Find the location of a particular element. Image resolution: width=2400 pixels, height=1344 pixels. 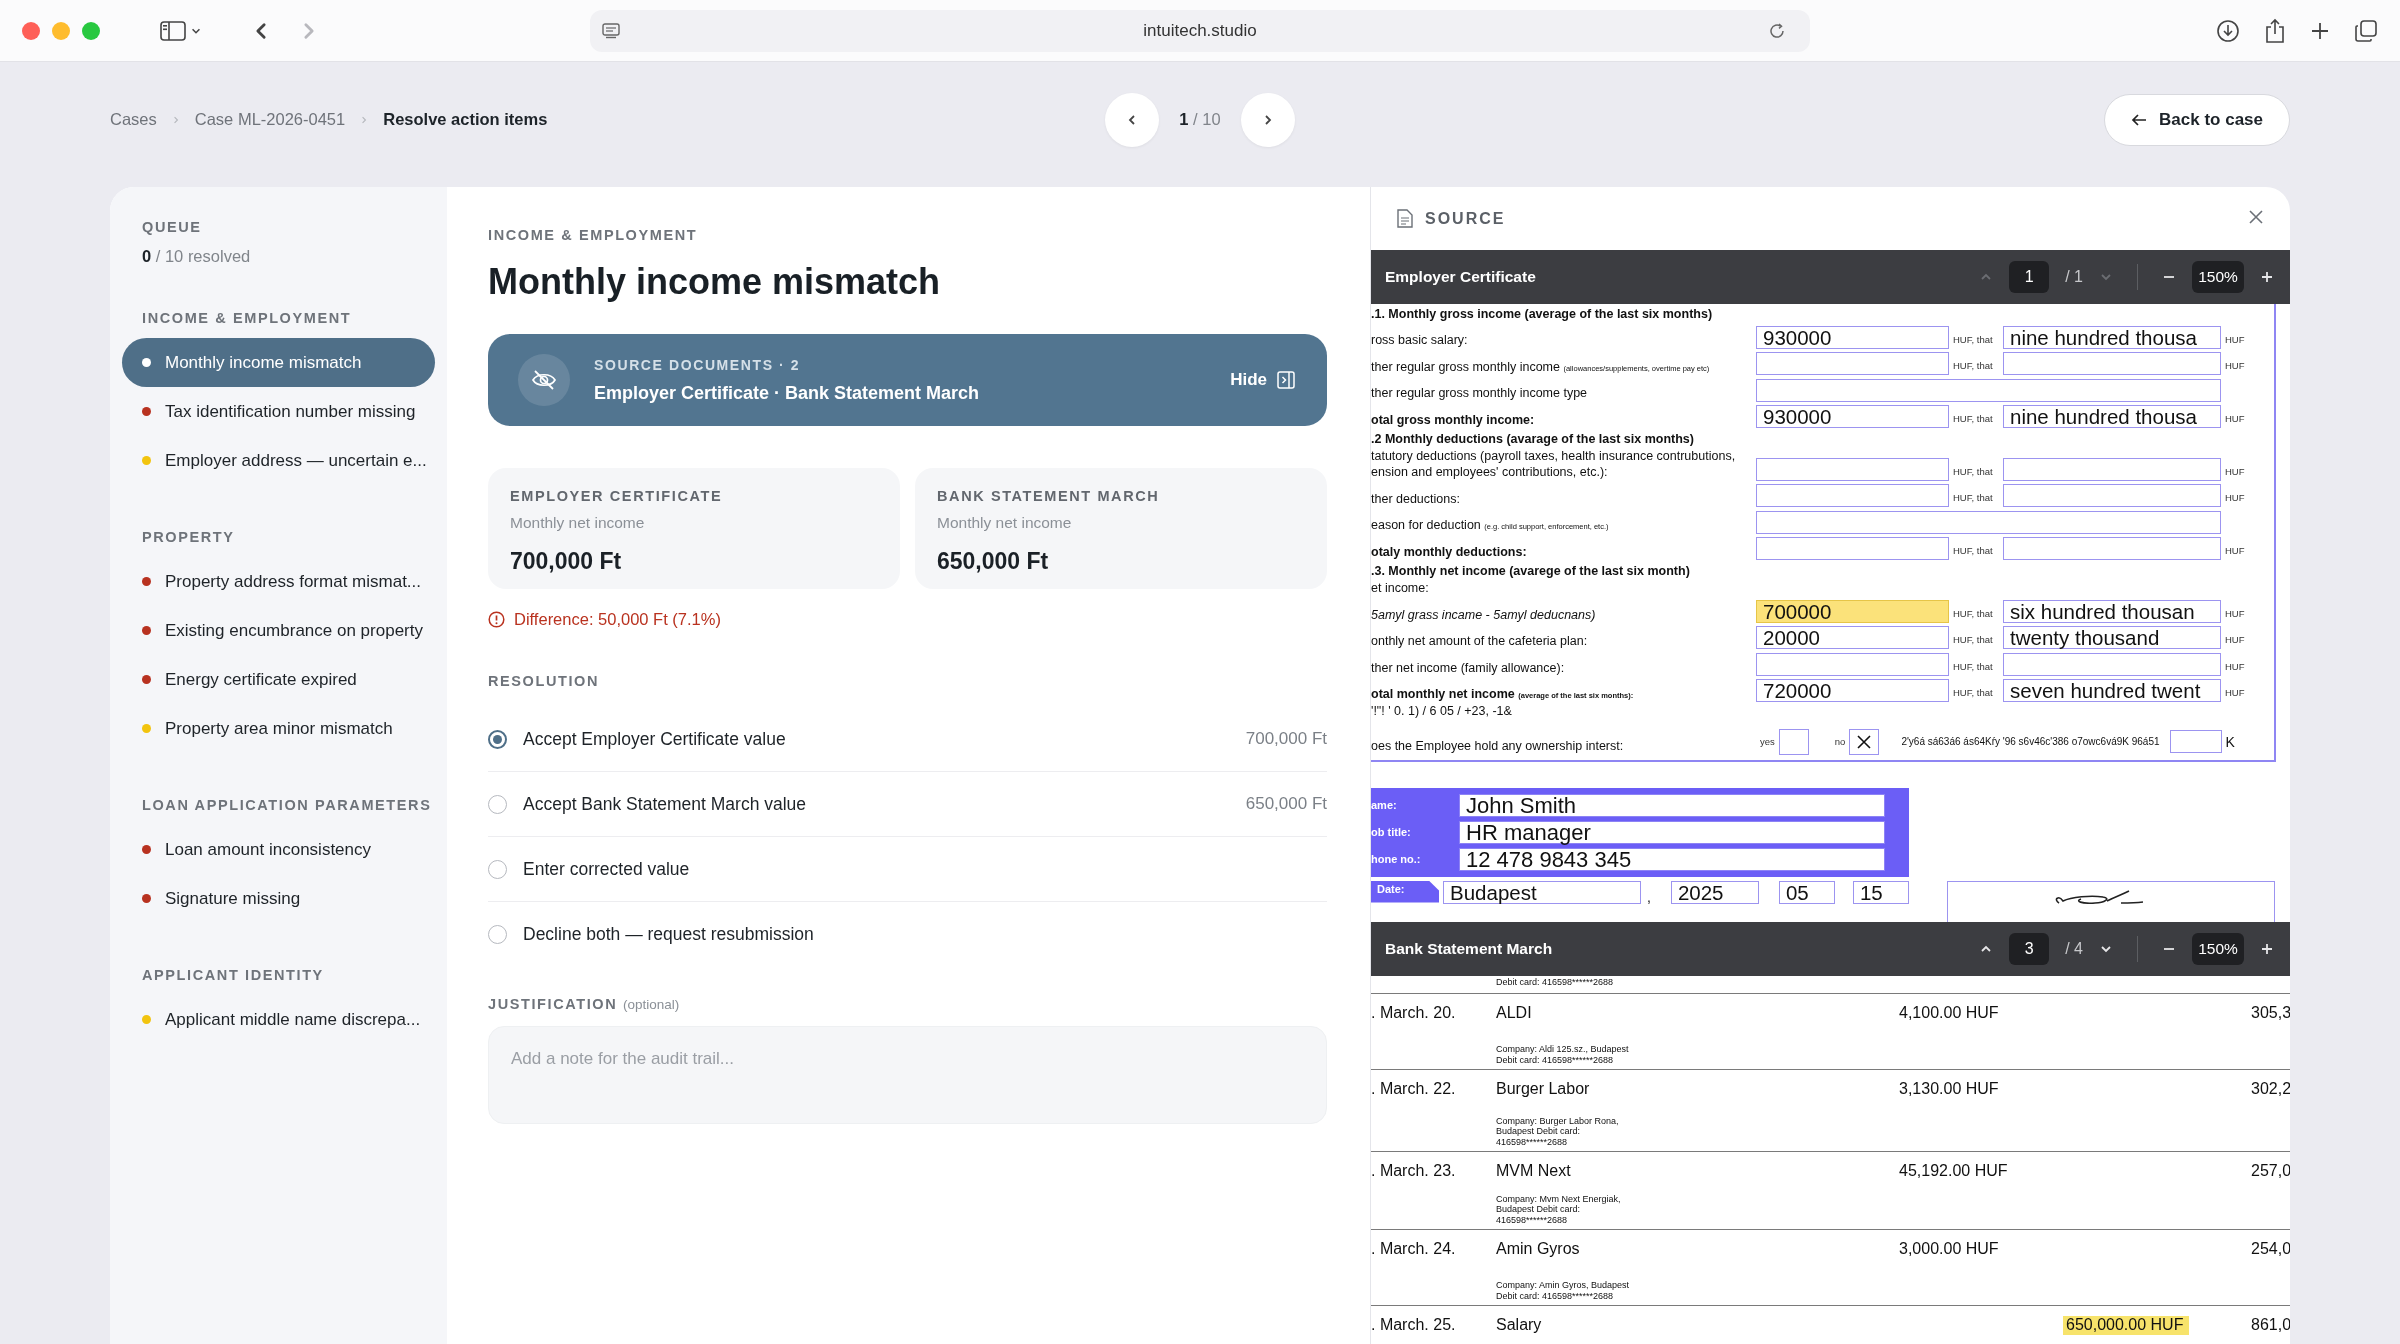

queue-item: Loan amount inconsistency is located at coordinates (278, 849).